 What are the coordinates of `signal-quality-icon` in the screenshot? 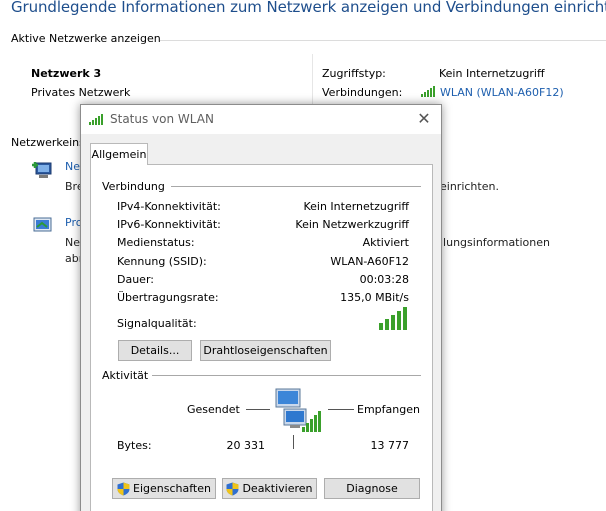 It's located at (394, 318).